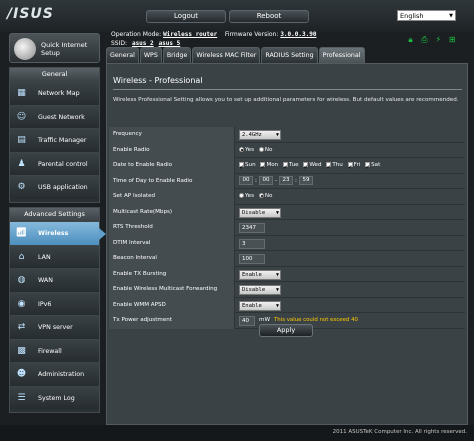 The height and width of the screenshot is (441, 474). I want to click on day-checkbox-tue, so click(285, 168).